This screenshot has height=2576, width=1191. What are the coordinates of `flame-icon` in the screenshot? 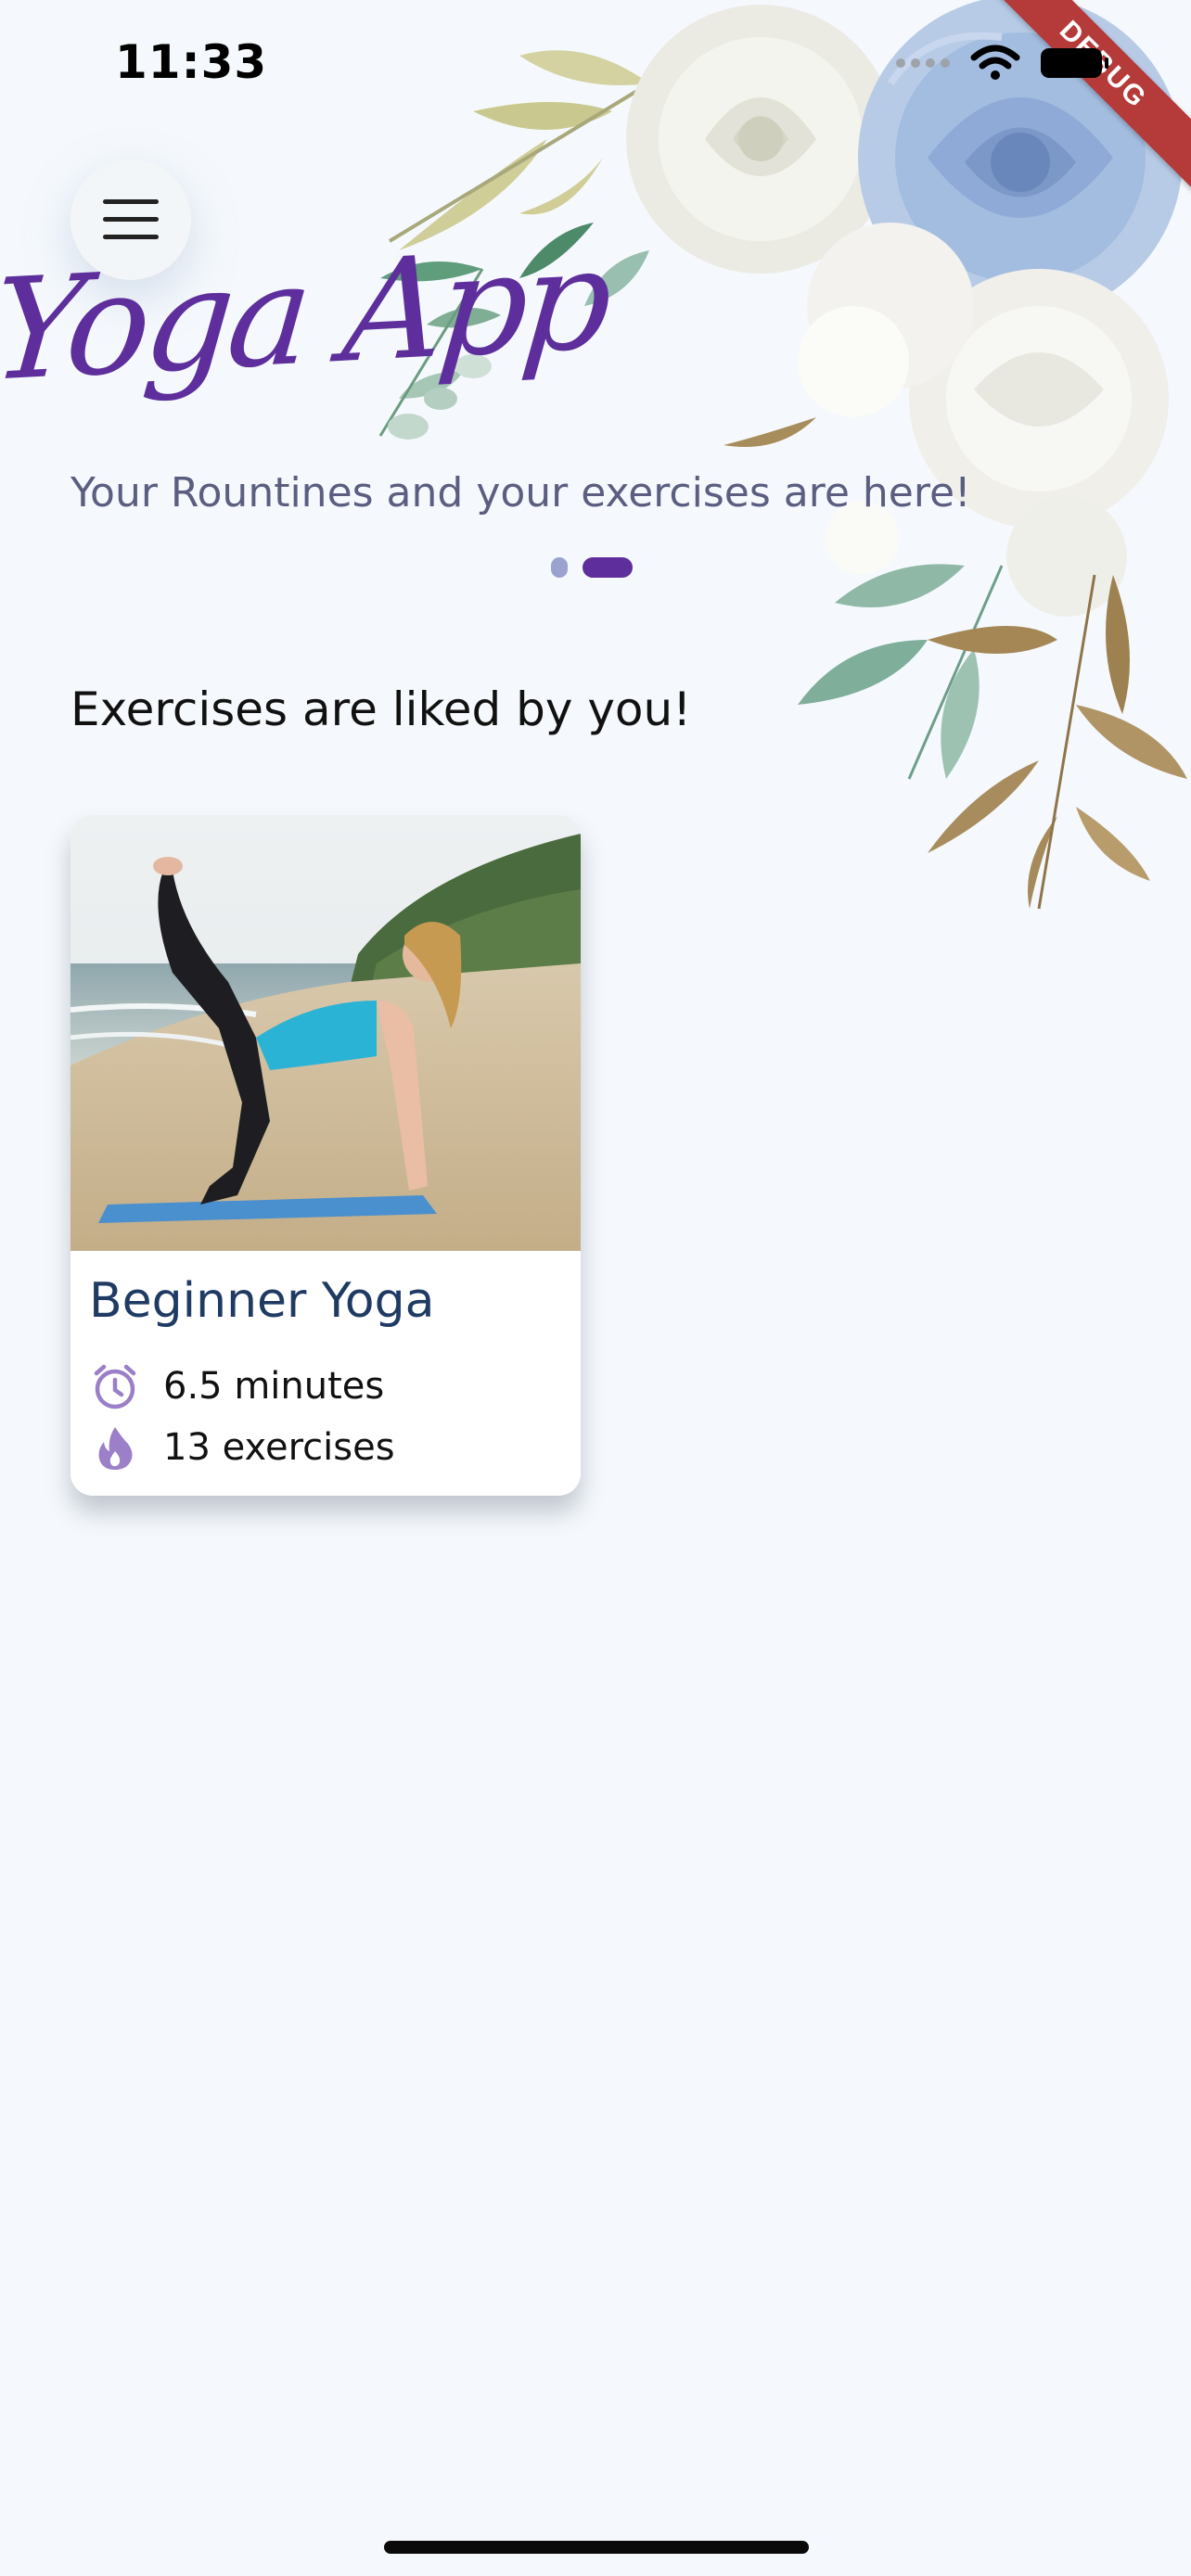 It's located at (115, 1448).